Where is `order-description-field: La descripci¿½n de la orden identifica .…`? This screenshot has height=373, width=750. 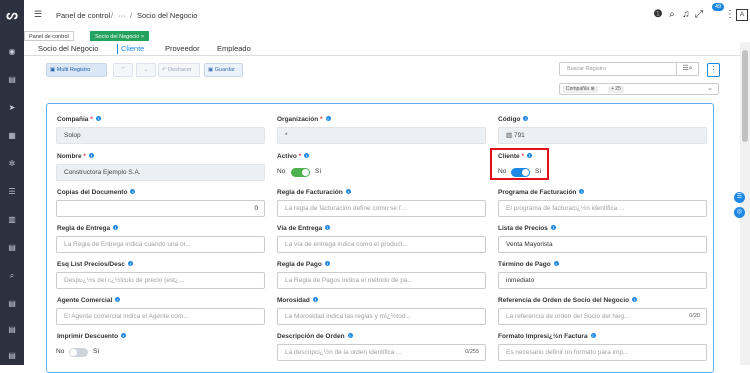 order-description-field: La descripci¿½n de la orden identifica .… is located at coordinates (381, 352).